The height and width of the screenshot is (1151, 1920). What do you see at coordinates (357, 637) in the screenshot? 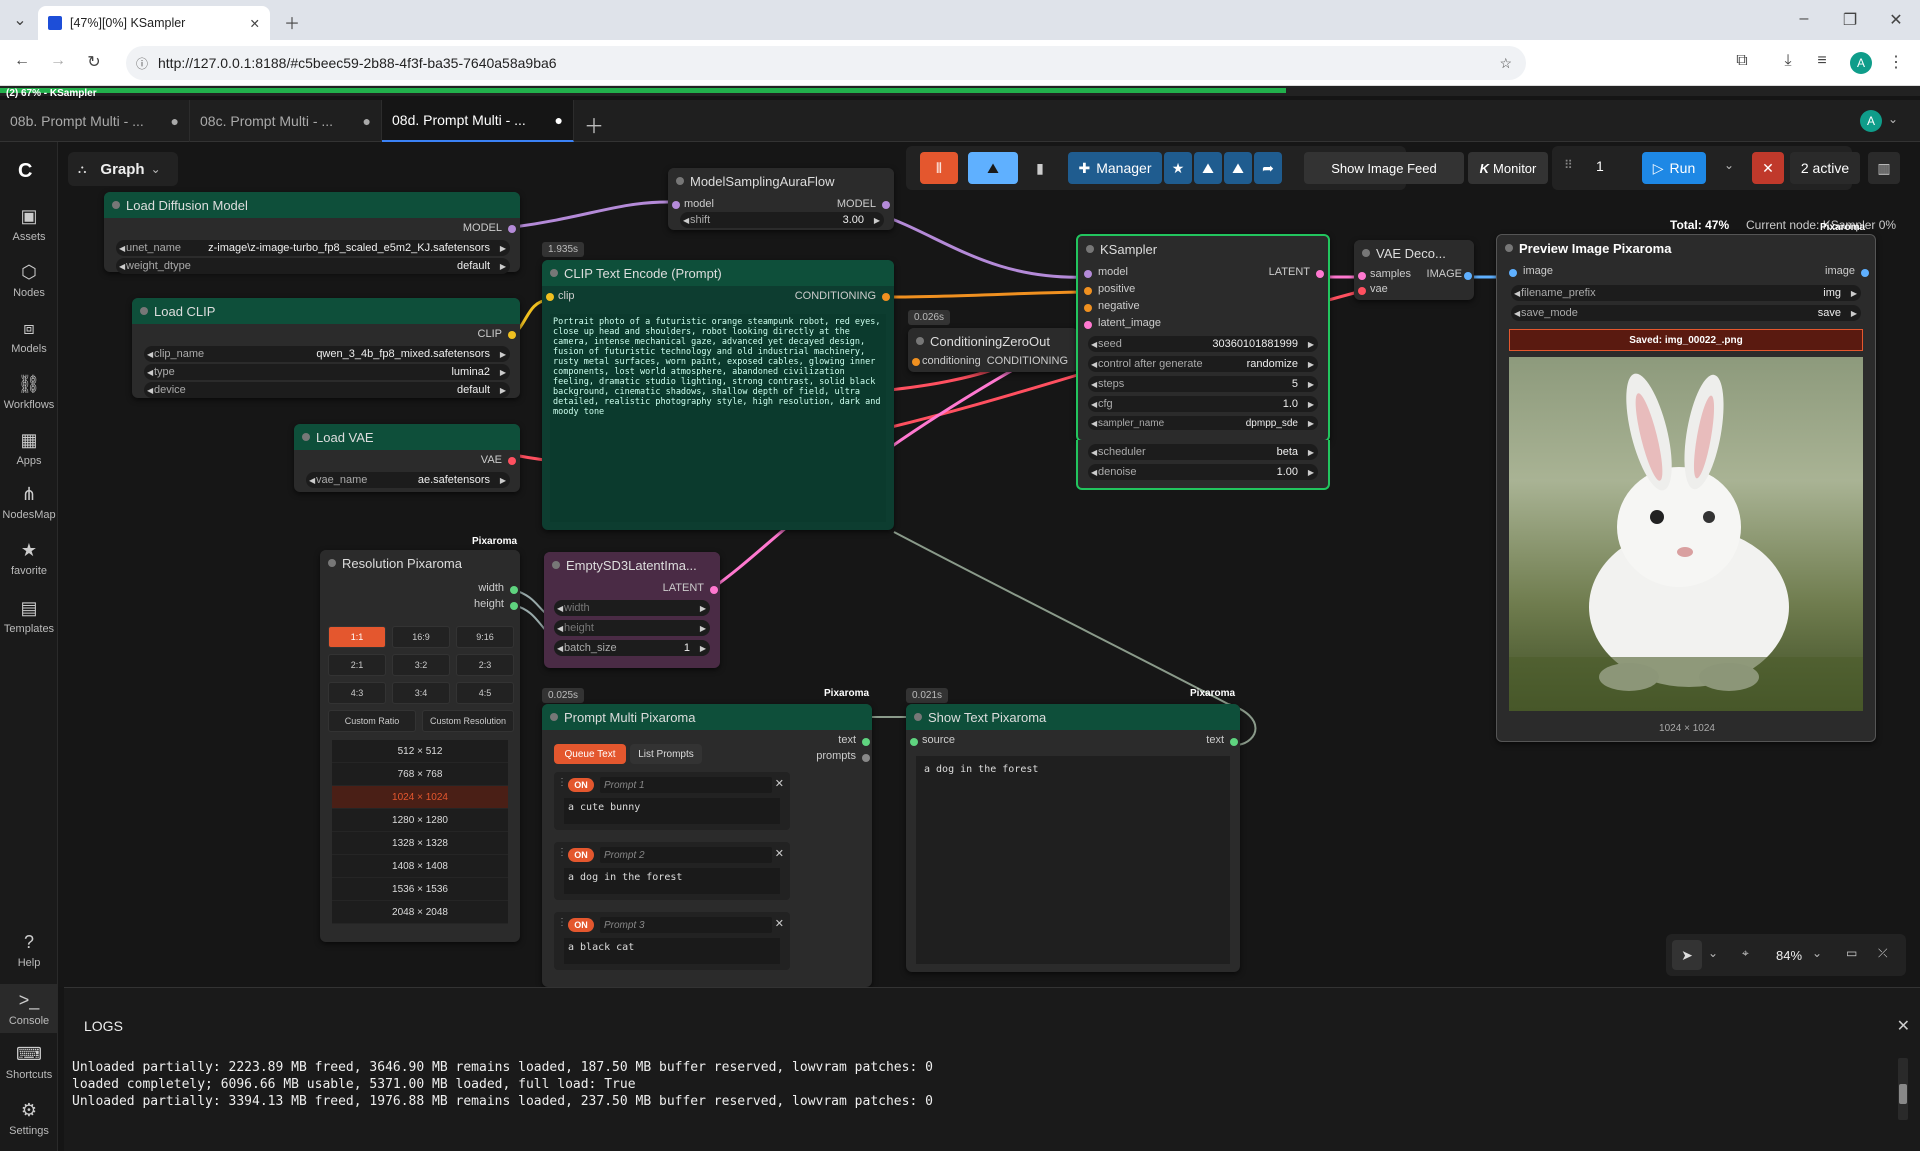
I see `ratio-button-selected: 1:1` at bounding box center [357, 637].